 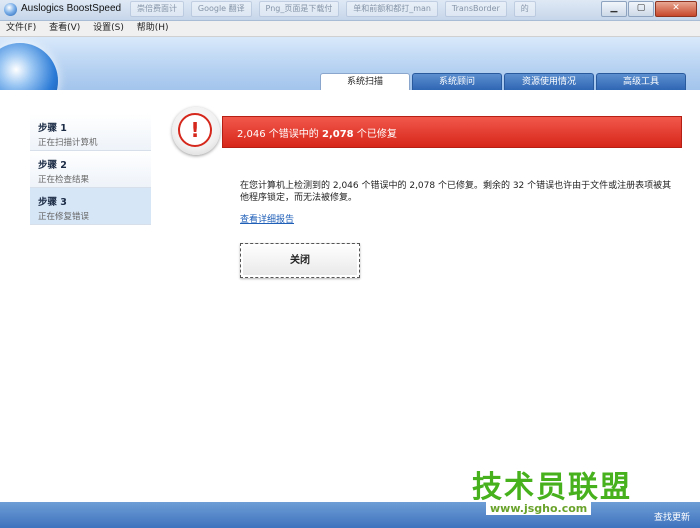 What do you see at coordinates (221, 9) in the screenshot?
I see `taskbar-tab: Google 翻译` at bounding box center [221, 9].